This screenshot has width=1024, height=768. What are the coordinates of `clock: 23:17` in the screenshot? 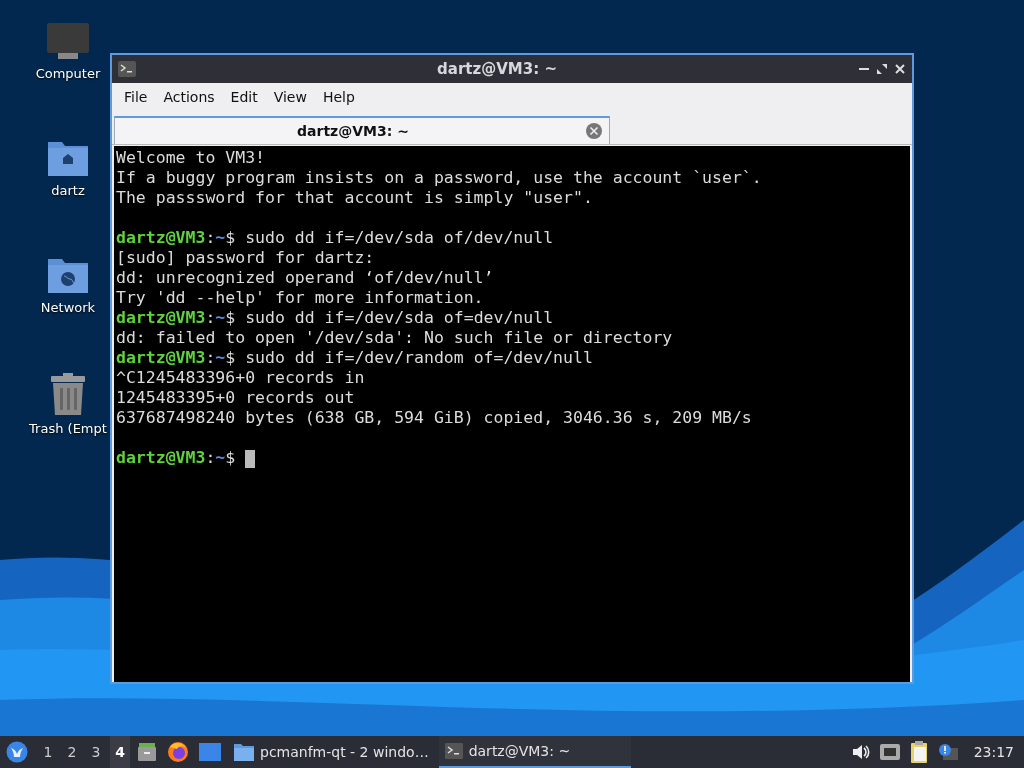 It's located at (993, 752).